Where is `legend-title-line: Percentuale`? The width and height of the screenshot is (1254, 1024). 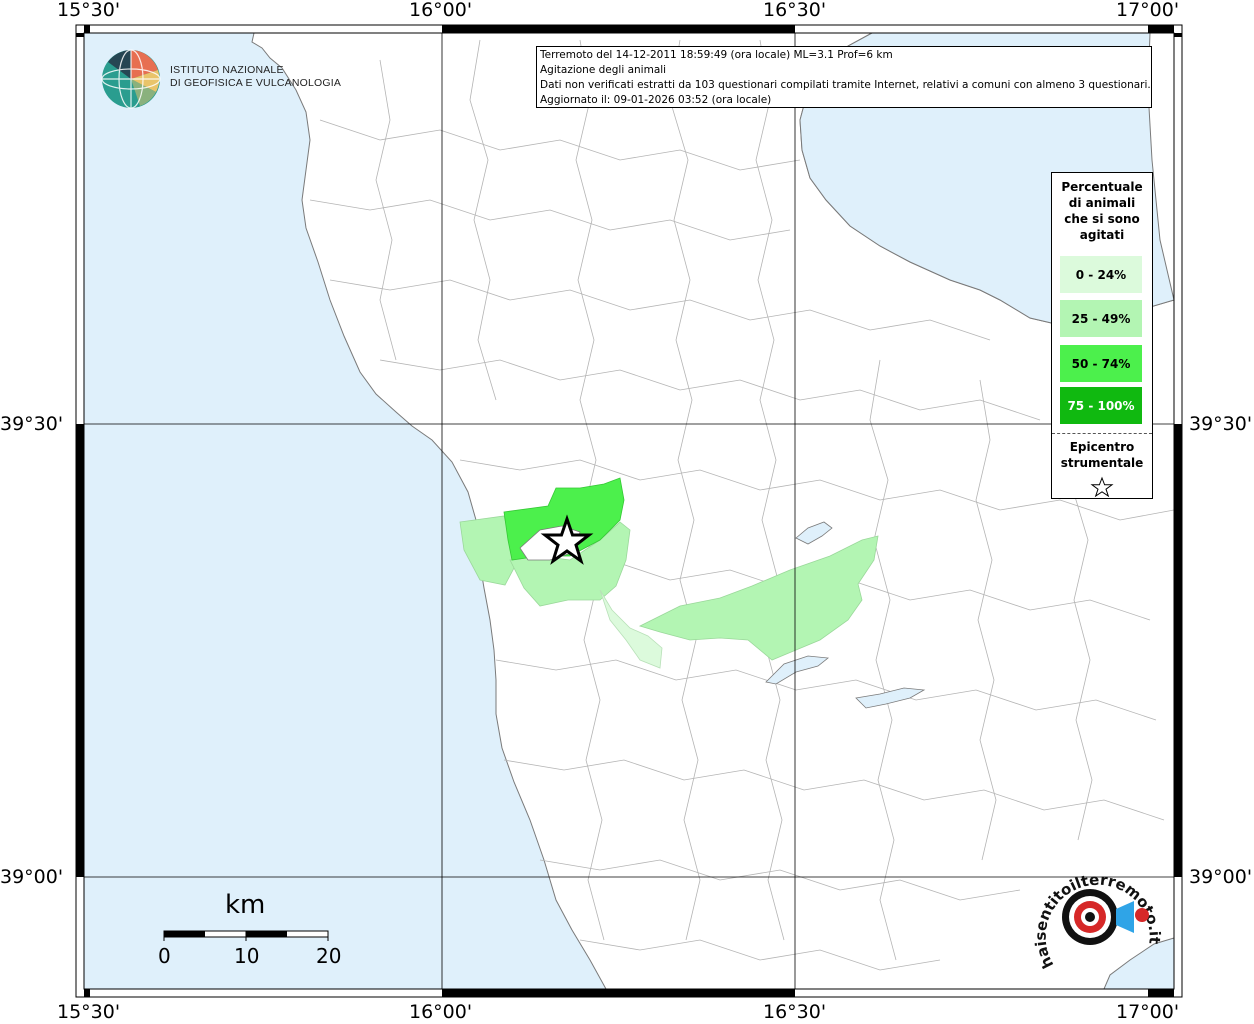 legend-title-line: Percentuale is located at coordinates (1102, 187).